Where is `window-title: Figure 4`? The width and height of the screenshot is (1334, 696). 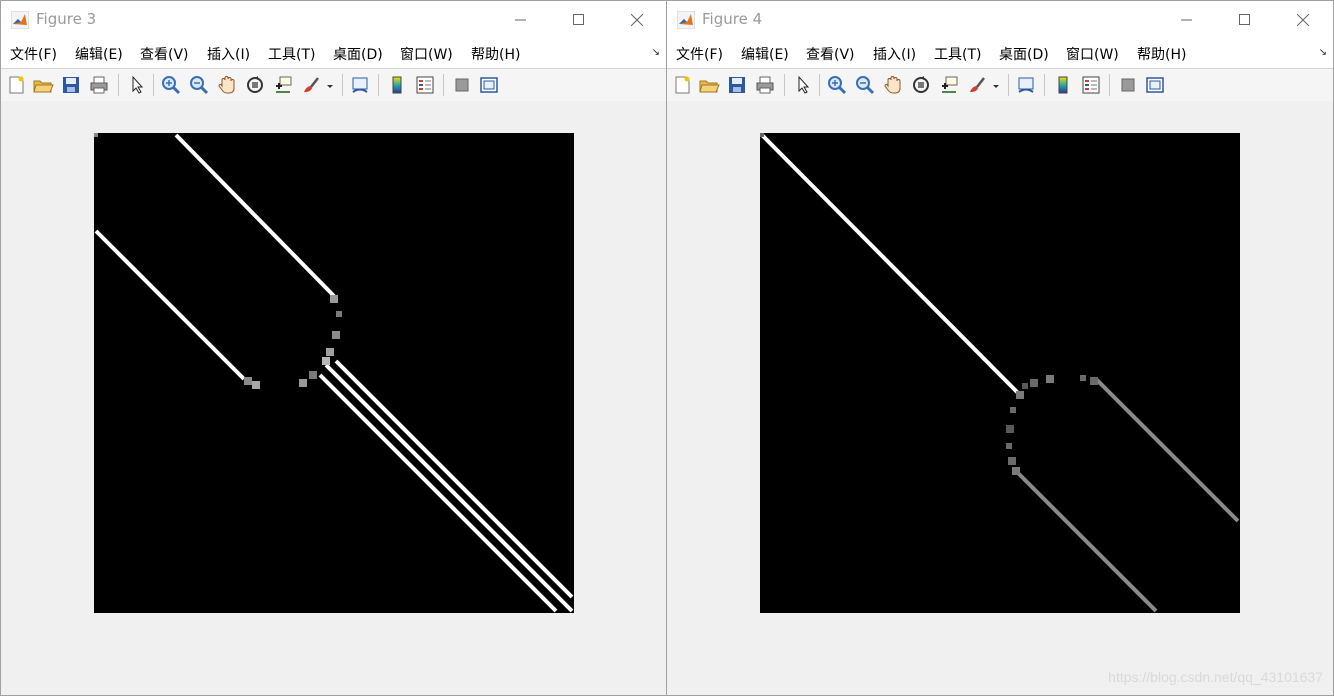 window-title: Figure 4 is located at coordinates (732, 19).